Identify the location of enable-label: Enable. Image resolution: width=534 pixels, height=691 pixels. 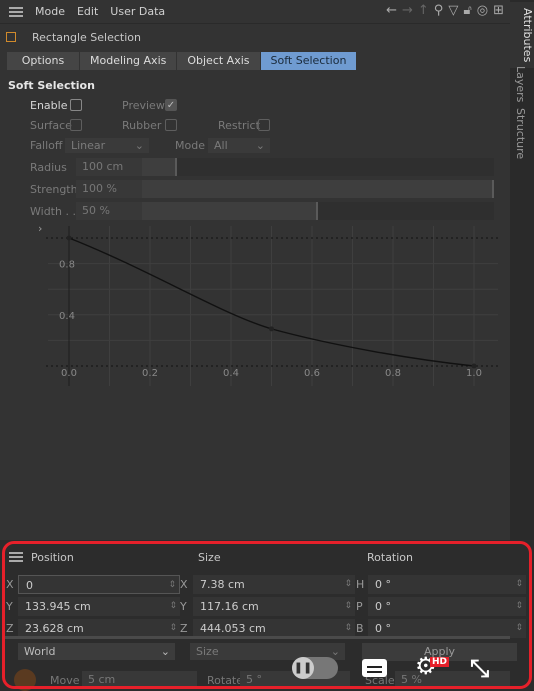
(49, 105).